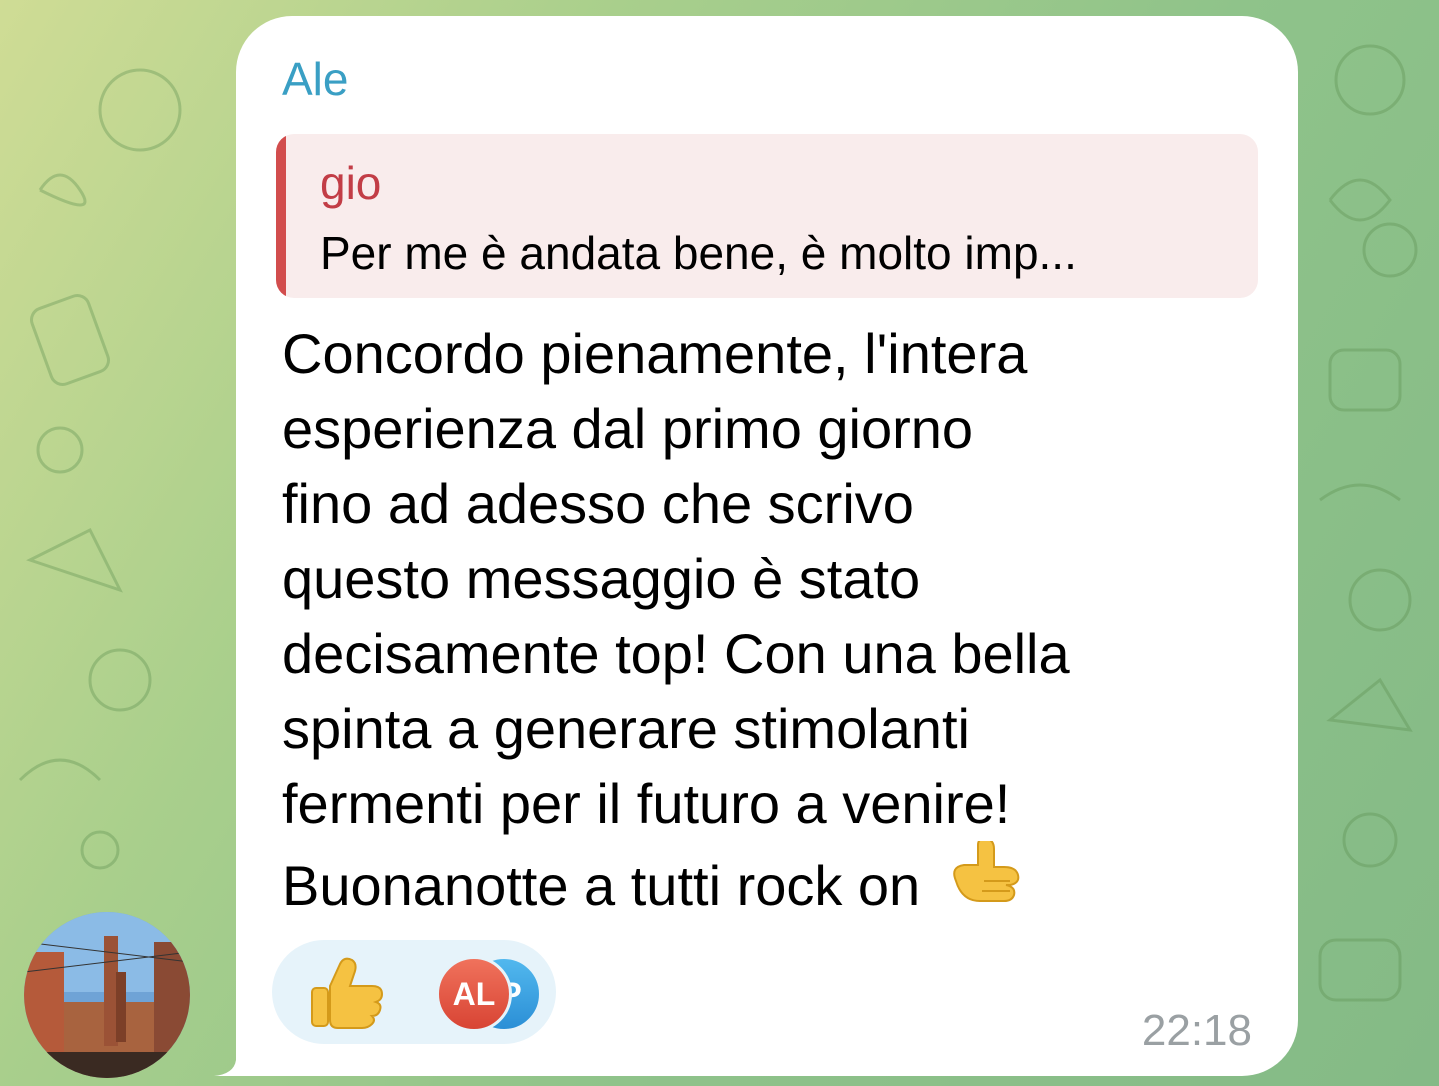 The image size is (1439, 1086). Describe the element at coordinates (474, 994) in the screenshot. I see `reaction-avatar-al: AL` at that location.